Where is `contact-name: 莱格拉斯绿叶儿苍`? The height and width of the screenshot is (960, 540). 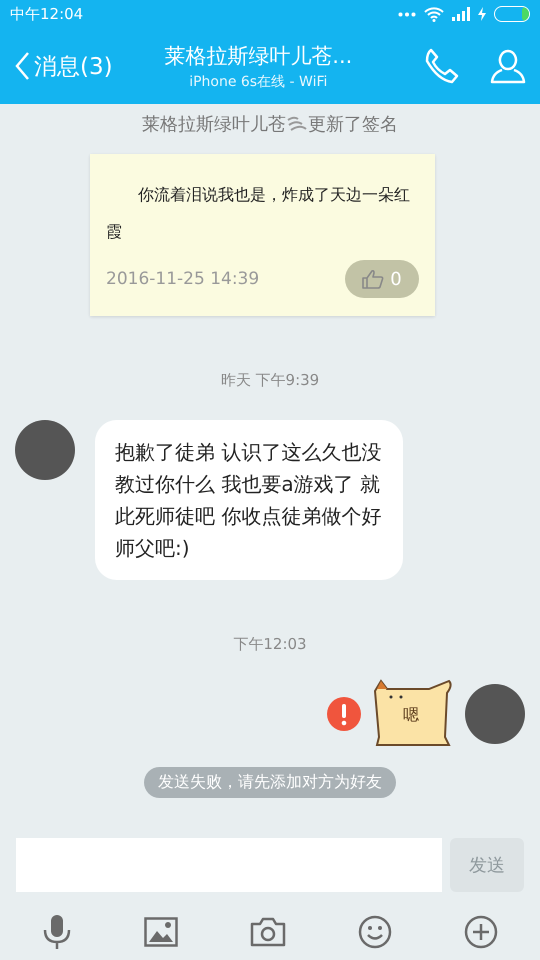
contact-name: 莱格拉斯绿叶儿苍 is located at coordinates (214, 124).